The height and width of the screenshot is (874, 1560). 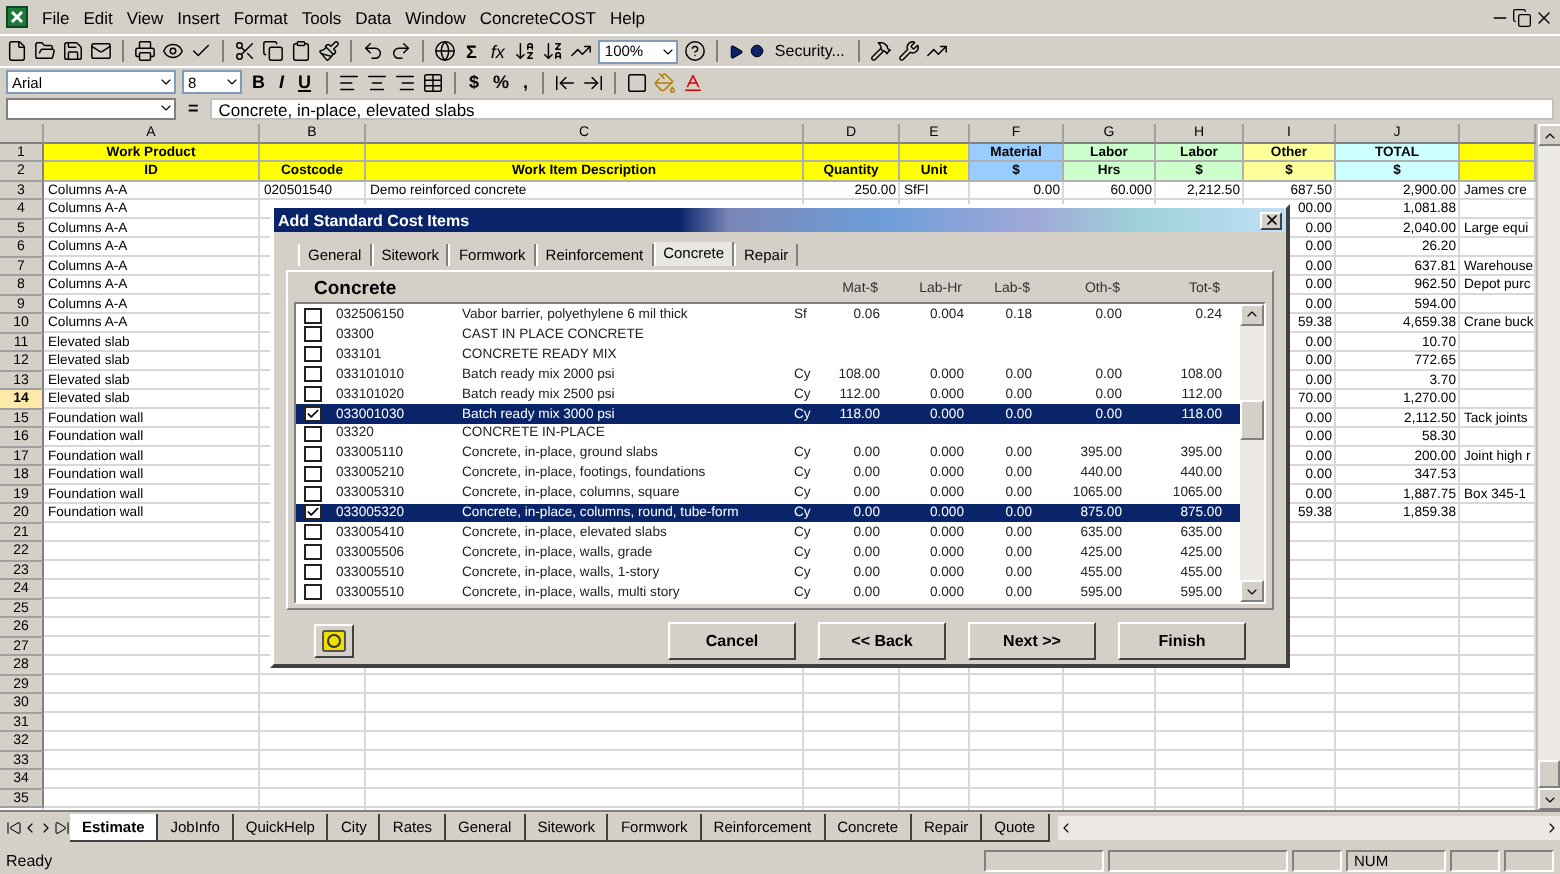 I want to click on underline-button: U, so click(x=305, y=82).